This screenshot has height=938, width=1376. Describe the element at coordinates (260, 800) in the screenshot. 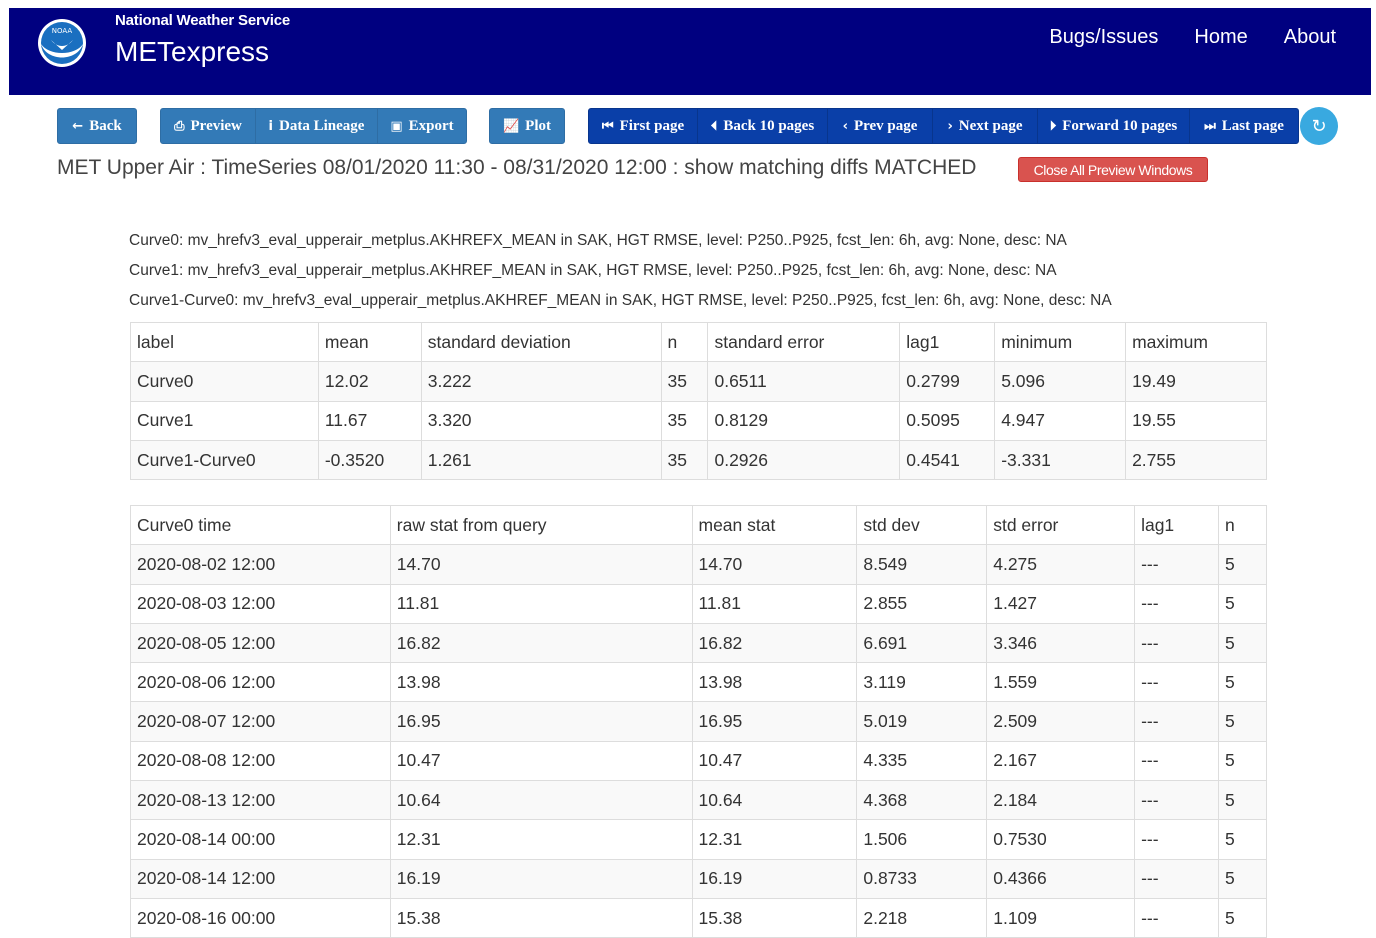

I see `table-cell: 2020-08-13 12:00` at that location.